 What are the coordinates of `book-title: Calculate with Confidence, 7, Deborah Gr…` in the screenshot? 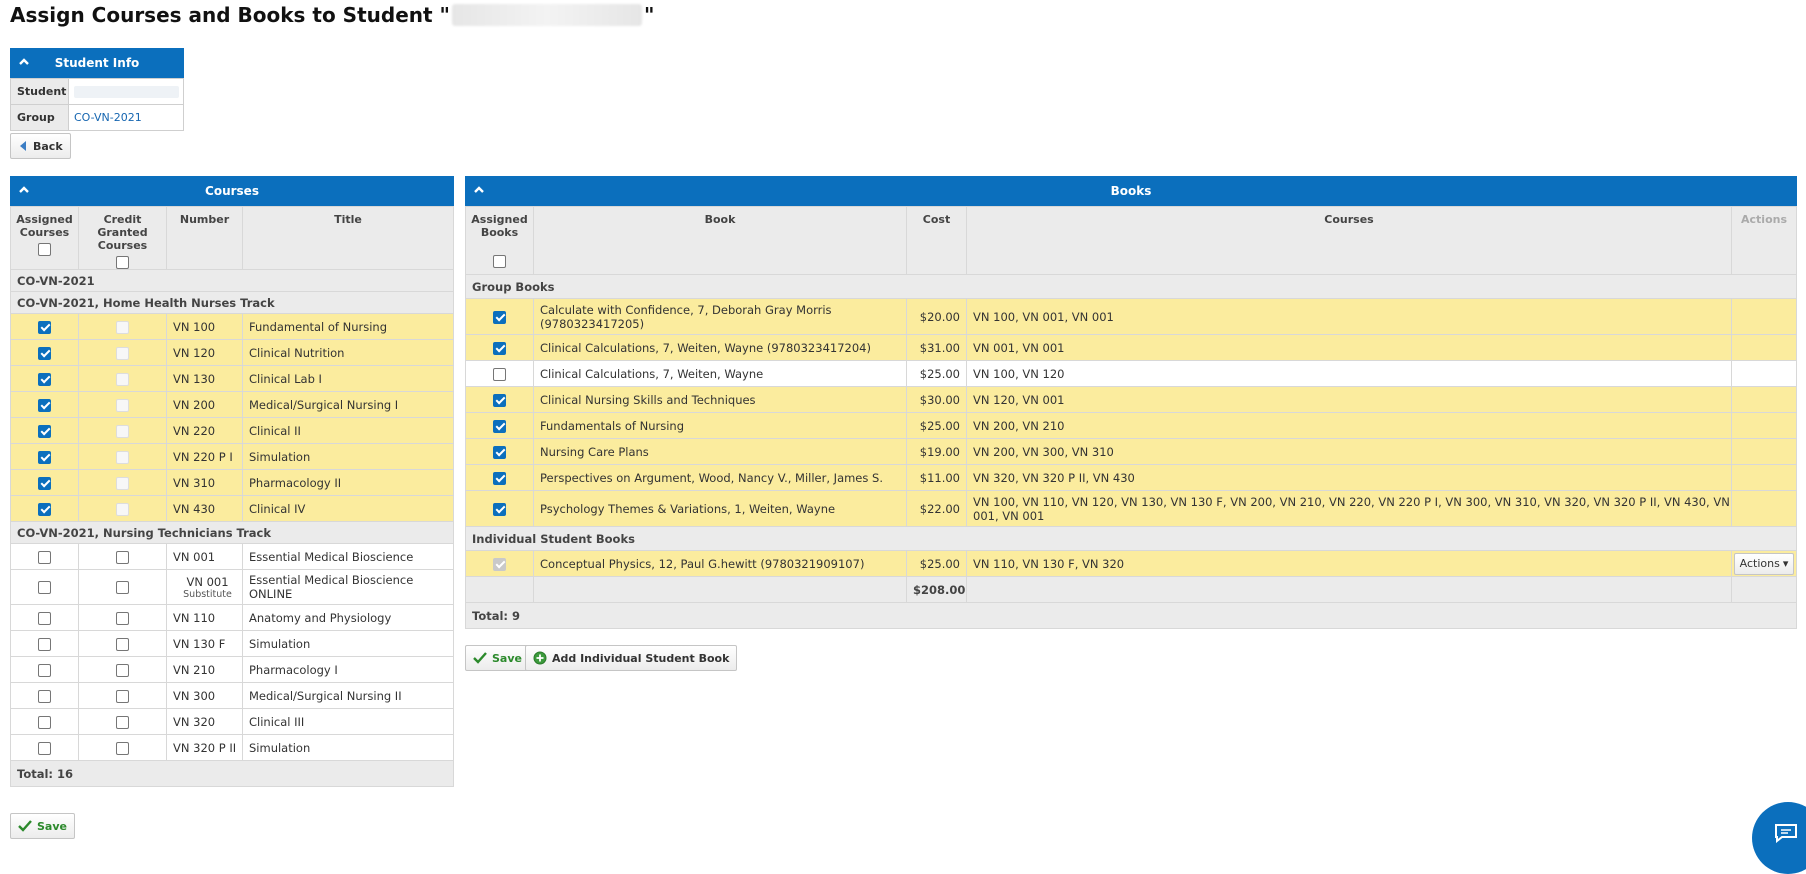 It's located at (720, 316).